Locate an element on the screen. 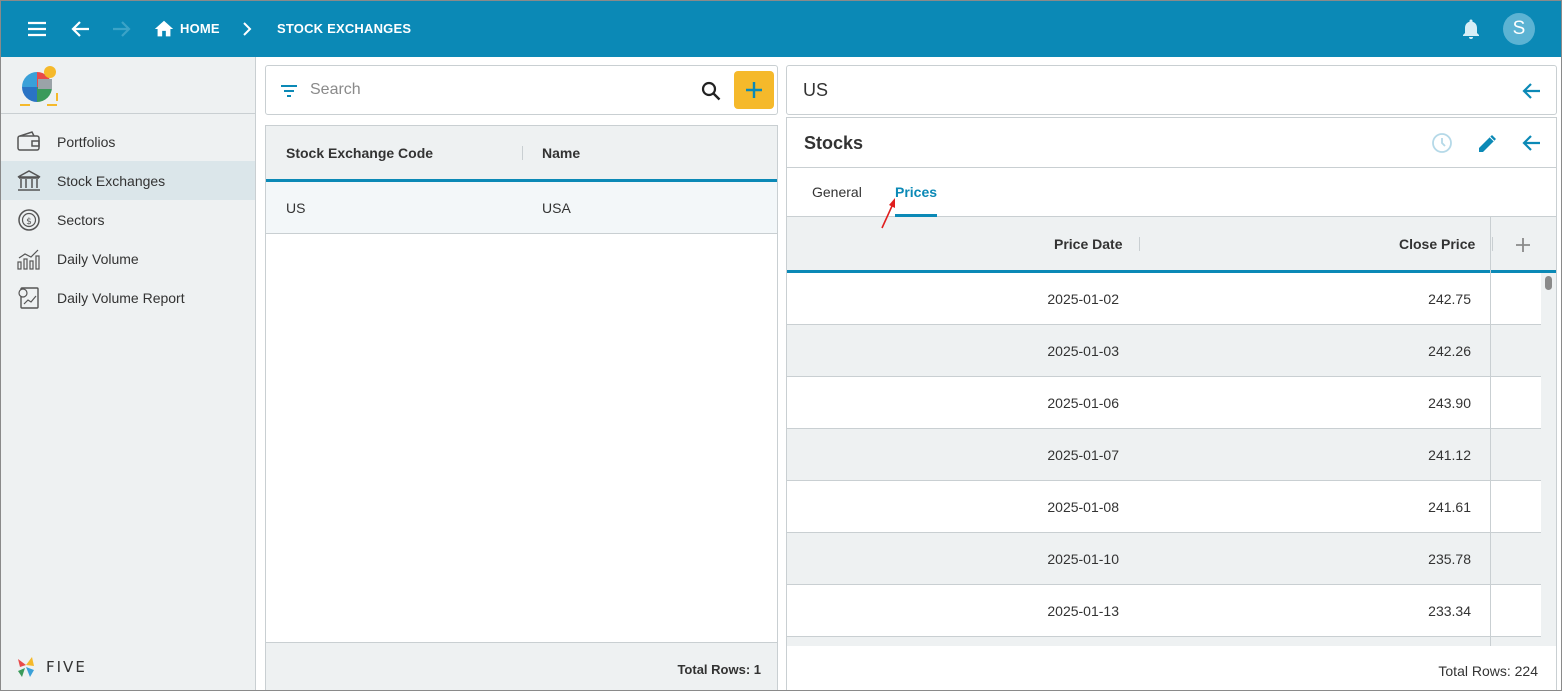 The height and width of the screenshot is (691, 1562). list-header: Stock Exchange Code Name is located at coordinates (521, 154).